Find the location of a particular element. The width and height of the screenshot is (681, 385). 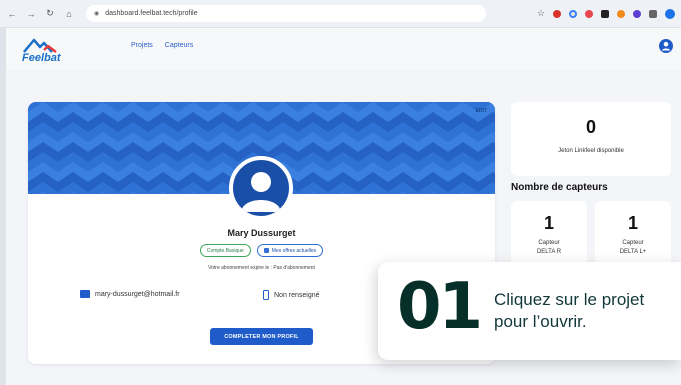

token-label: Jeton Linkfeel disponible is located at coordinates (591, 151).